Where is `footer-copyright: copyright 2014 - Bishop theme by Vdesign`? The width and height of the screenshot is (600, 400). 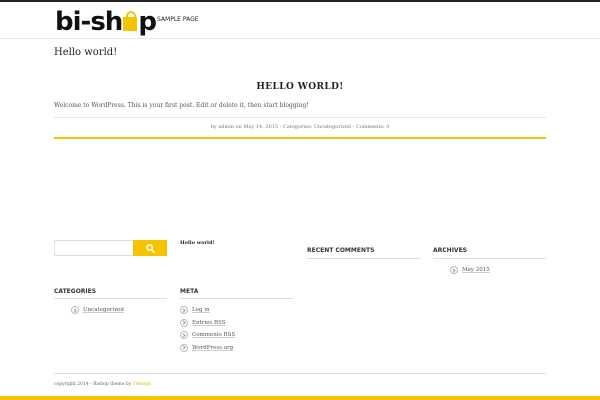
footer-copyright: copyright 2014 - Bishop theme by Vdesign is located at coordinates (102, 384).